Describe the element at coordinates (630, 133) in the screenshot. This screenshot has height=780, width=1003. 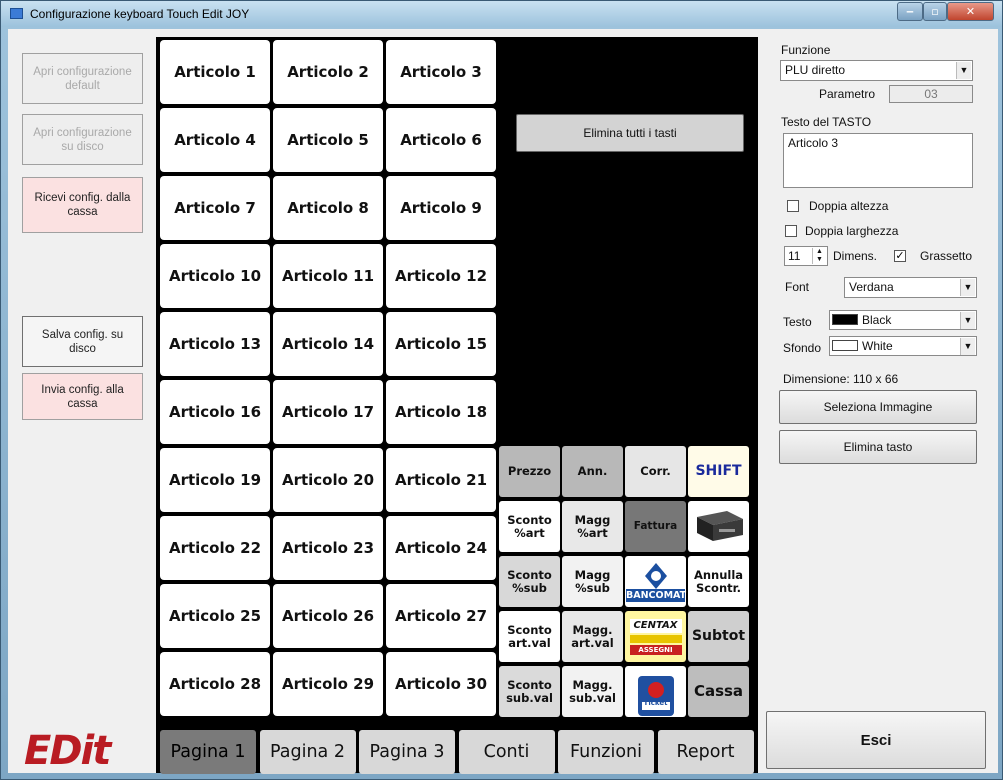
I see `delete-all-keys-button: Elimina tutti i tasti` at that location.